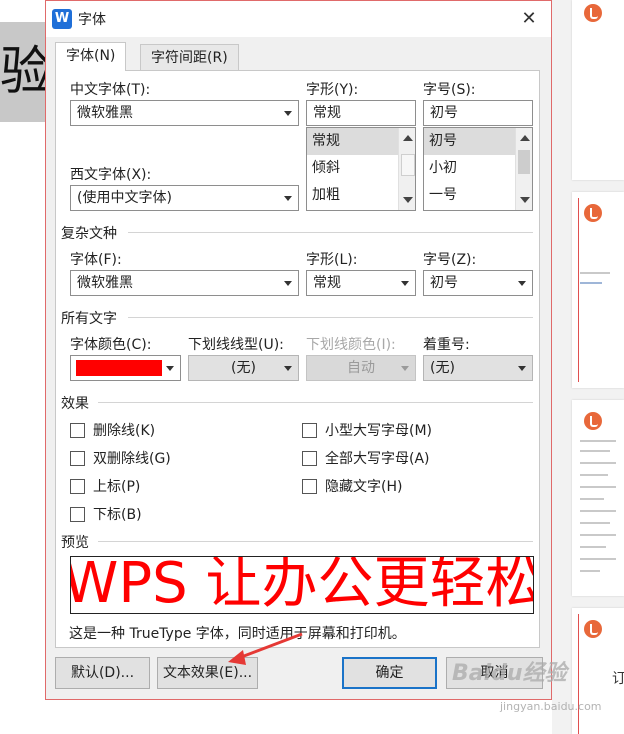 The image size is (624, 734). Describe the element at coordinates (509, 673) in the screenshot. I see `baidu-watermark: Baidu经验` at that location.